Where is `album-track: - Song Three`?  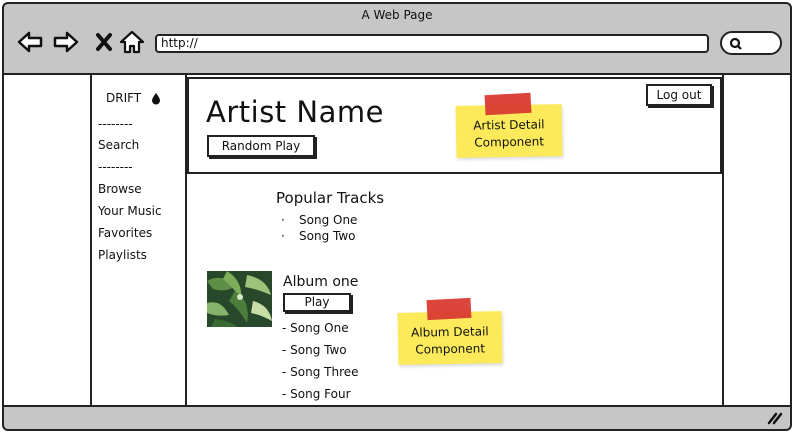
album-track: - Song Three is located at coordinates (320, 372).